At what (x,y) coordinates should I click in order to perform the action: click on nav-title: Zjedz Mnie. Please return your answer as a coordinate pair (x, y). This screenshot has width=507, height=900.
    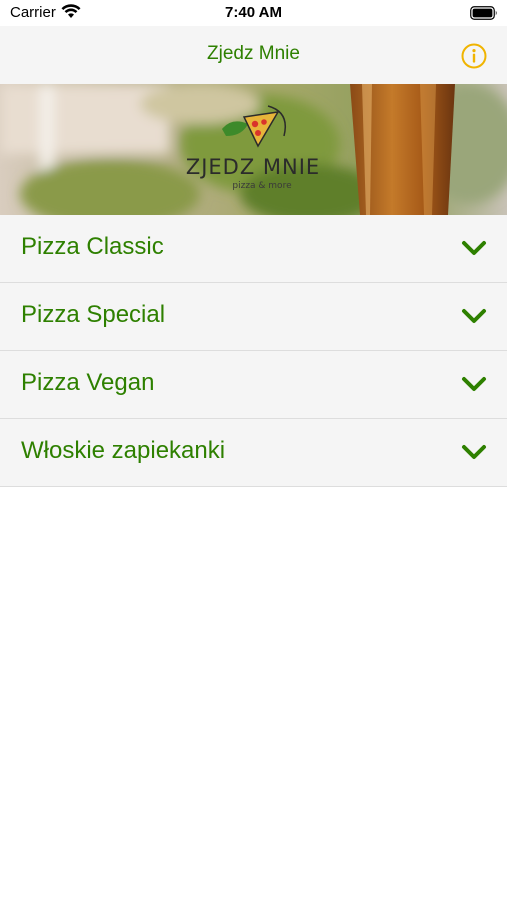
    Looking at the image, I should click on (253, 53).